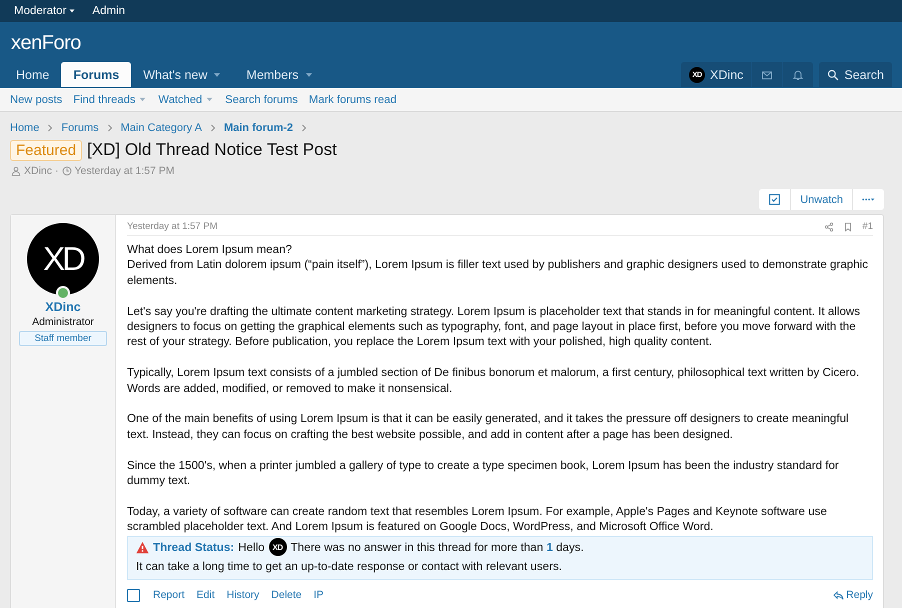  Describe the element at coordinates (477, 519) in the screenshot. I see `post-text: Today, a variety of software can create random text that resembles Lorem Ipsum. For example, Apple's Pages and Keynote software use scrambled placeholder text. And Lorem Ipsum is featured on Google Docs, WordPress, and Microsoft Office Word.` at that location.